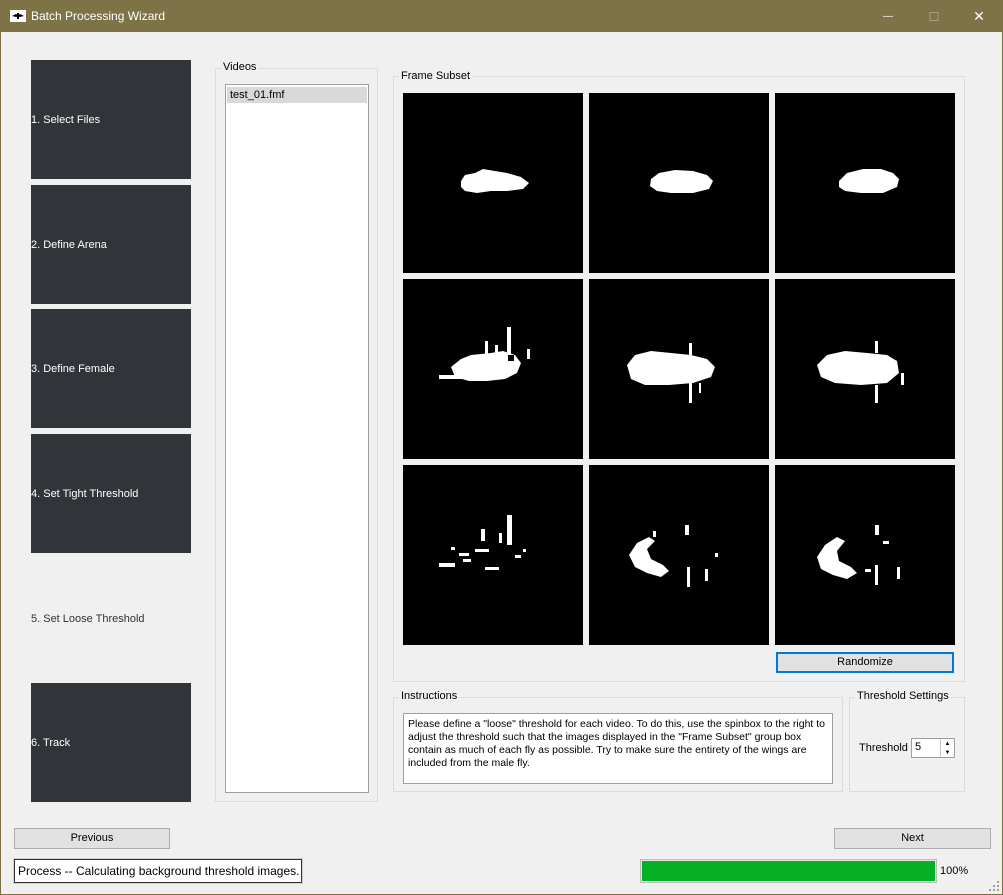  I want to click on window-title: Batch Processing Wizard, so click(98, 16).